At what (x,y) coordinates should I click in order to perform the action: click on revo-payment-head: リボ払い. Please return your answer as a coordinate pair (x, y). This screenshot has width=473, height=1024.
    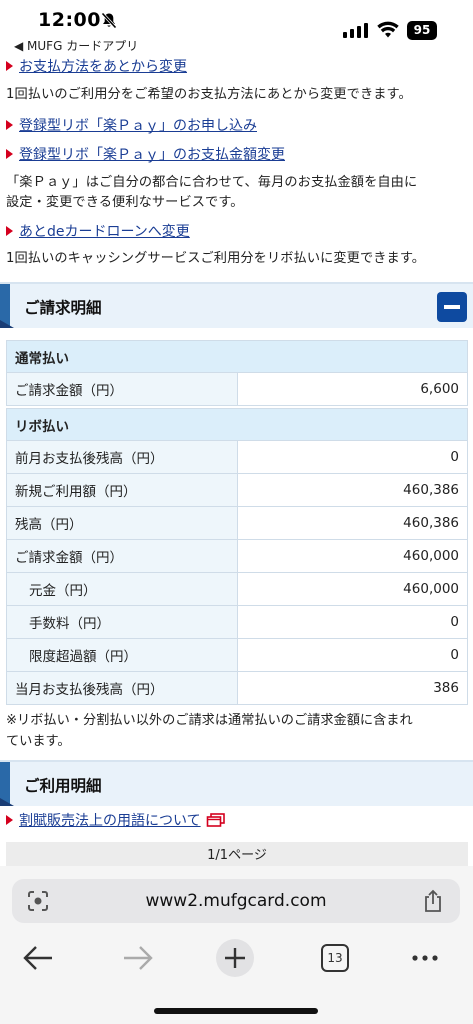
    Looking at the image, I should click on (237, 424).